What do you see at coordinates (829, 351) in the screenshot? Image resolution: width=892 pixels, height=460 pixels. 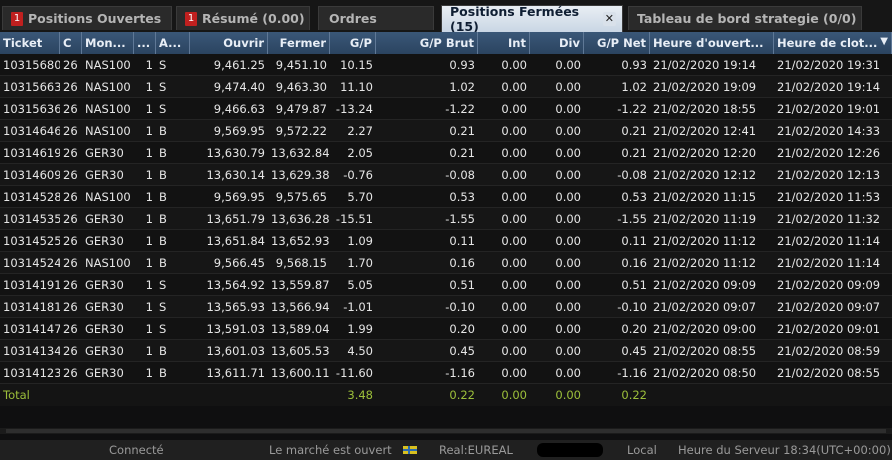 I see `cell-close-time: 21/02/2020 08:59` at bounding box center [829, 351].